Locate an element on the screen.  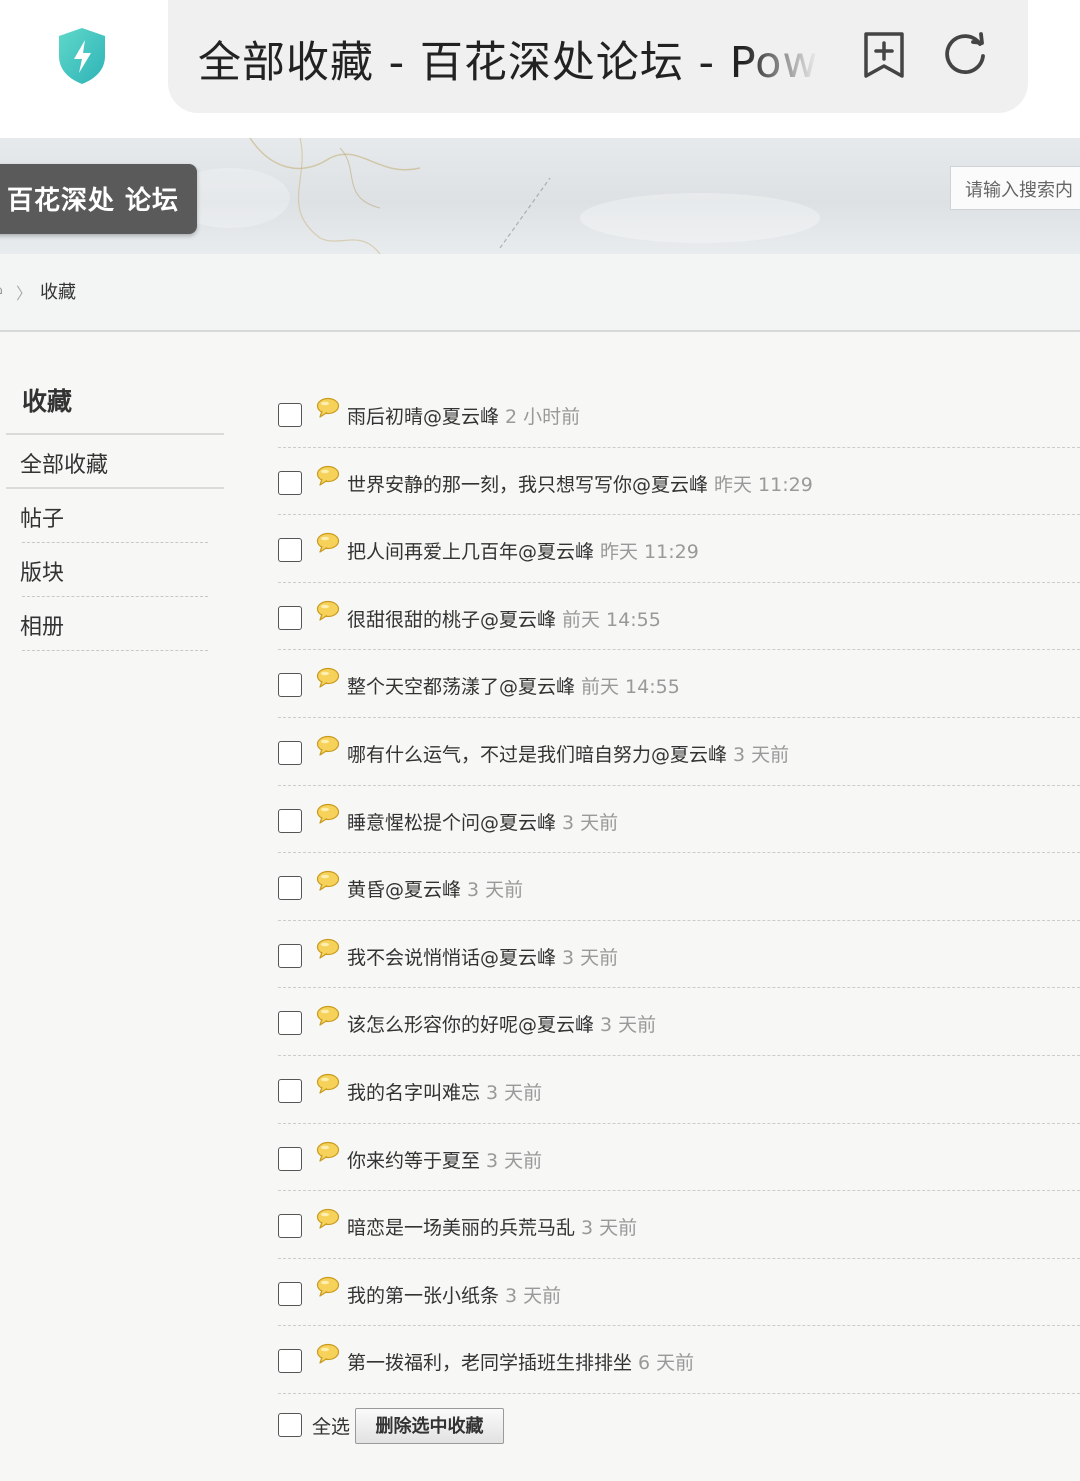
favorite-title: 把人间再爱上几百年@夏云峰 昨天 11:29 is located at coordinates (523, 550).